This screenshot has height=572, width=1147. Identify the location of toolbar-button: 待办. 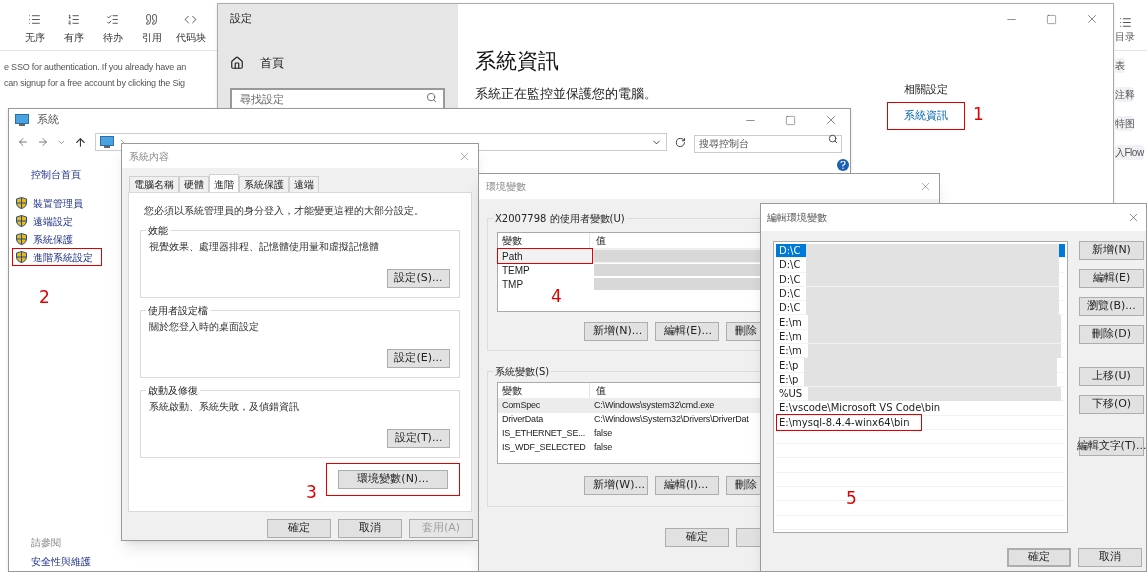
(112, 29).